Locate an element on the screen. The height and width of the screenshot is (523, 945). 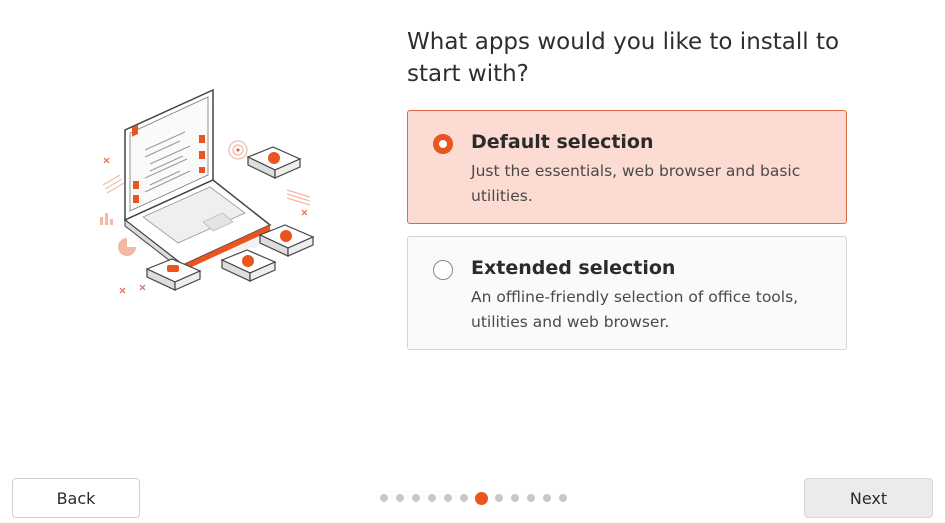
extended-selection-radio is located at coordinates (443, 270).